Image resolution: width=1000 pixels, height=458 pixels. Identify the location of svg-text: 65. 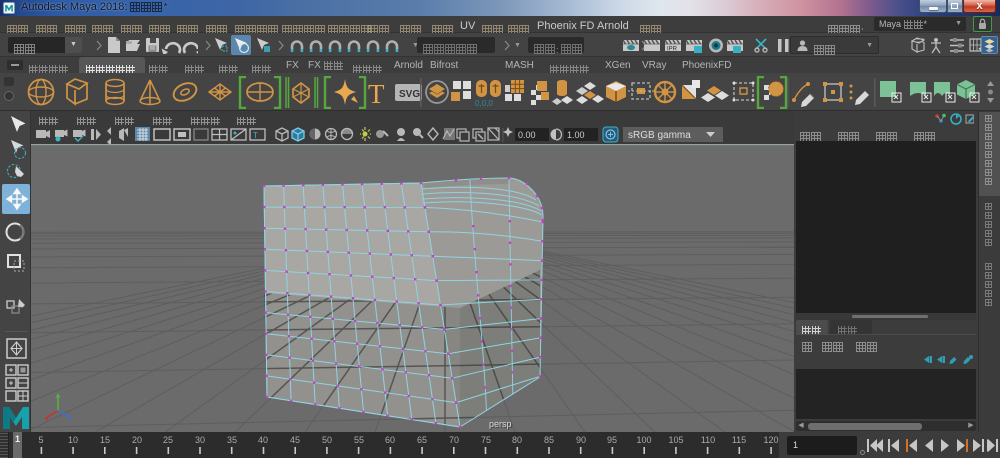
(422, 440).